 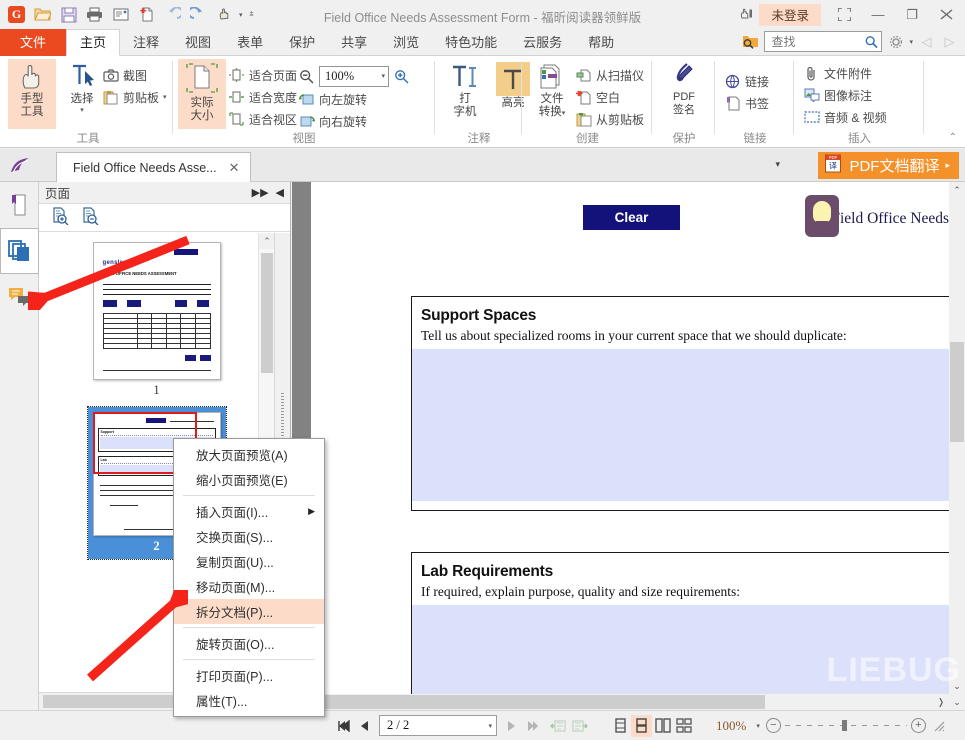 What do you see at coordinates (60, 217) in the screenshot?
I see `enlarge-thumbnail-icon` at bounding box center [60, 217].